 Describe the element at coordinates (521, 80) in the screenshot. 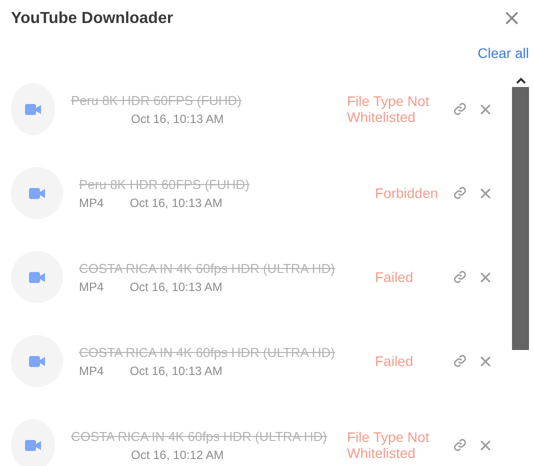

I see `scroll-up-icon` at that location.